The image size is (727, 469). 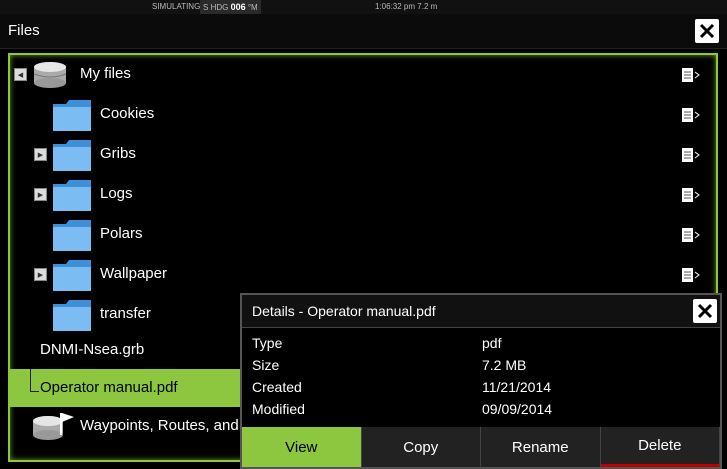 What do you see at coordinates (363, 75) in the screenshot?
I see `tree-item-my-files: ◀ My files` at bounding box center [363, 75].